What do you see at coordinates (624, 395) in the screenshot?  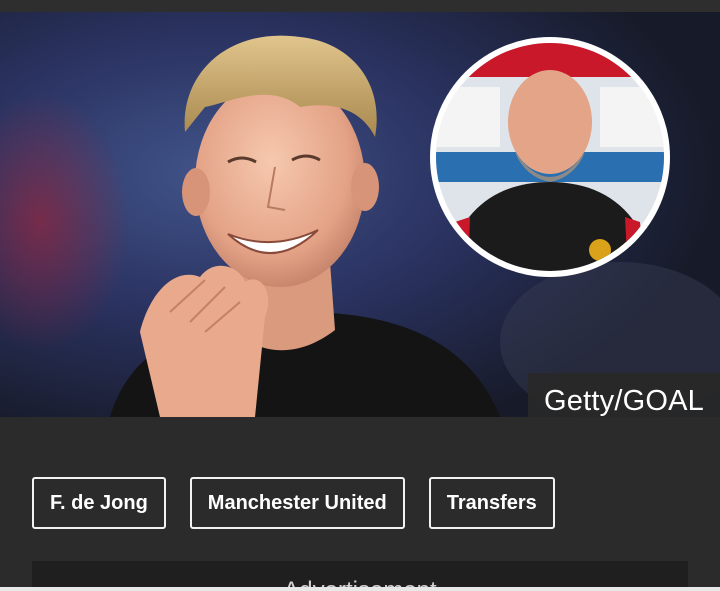 I see `photo-credit: Getty/GOAL` at bounding box center [624, 395].